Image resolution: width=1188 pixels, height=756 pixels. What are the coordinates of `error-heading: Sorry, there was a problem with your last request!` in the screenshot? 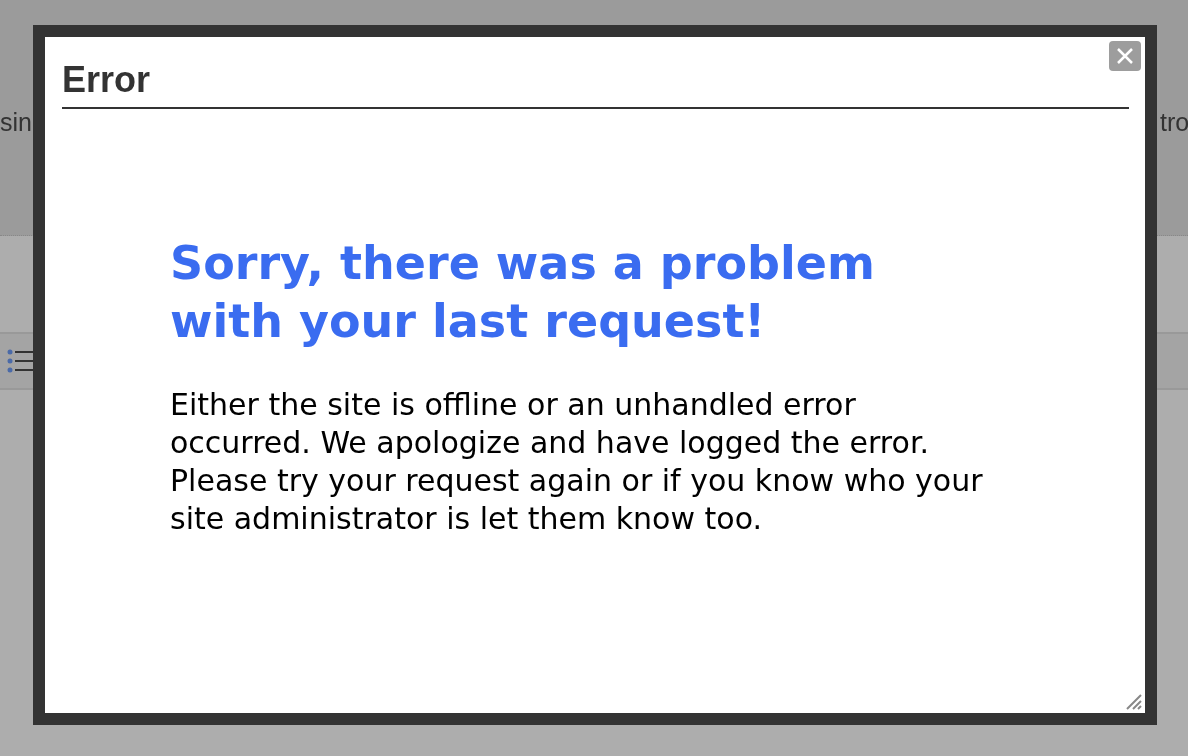 It's located at (523, 292).